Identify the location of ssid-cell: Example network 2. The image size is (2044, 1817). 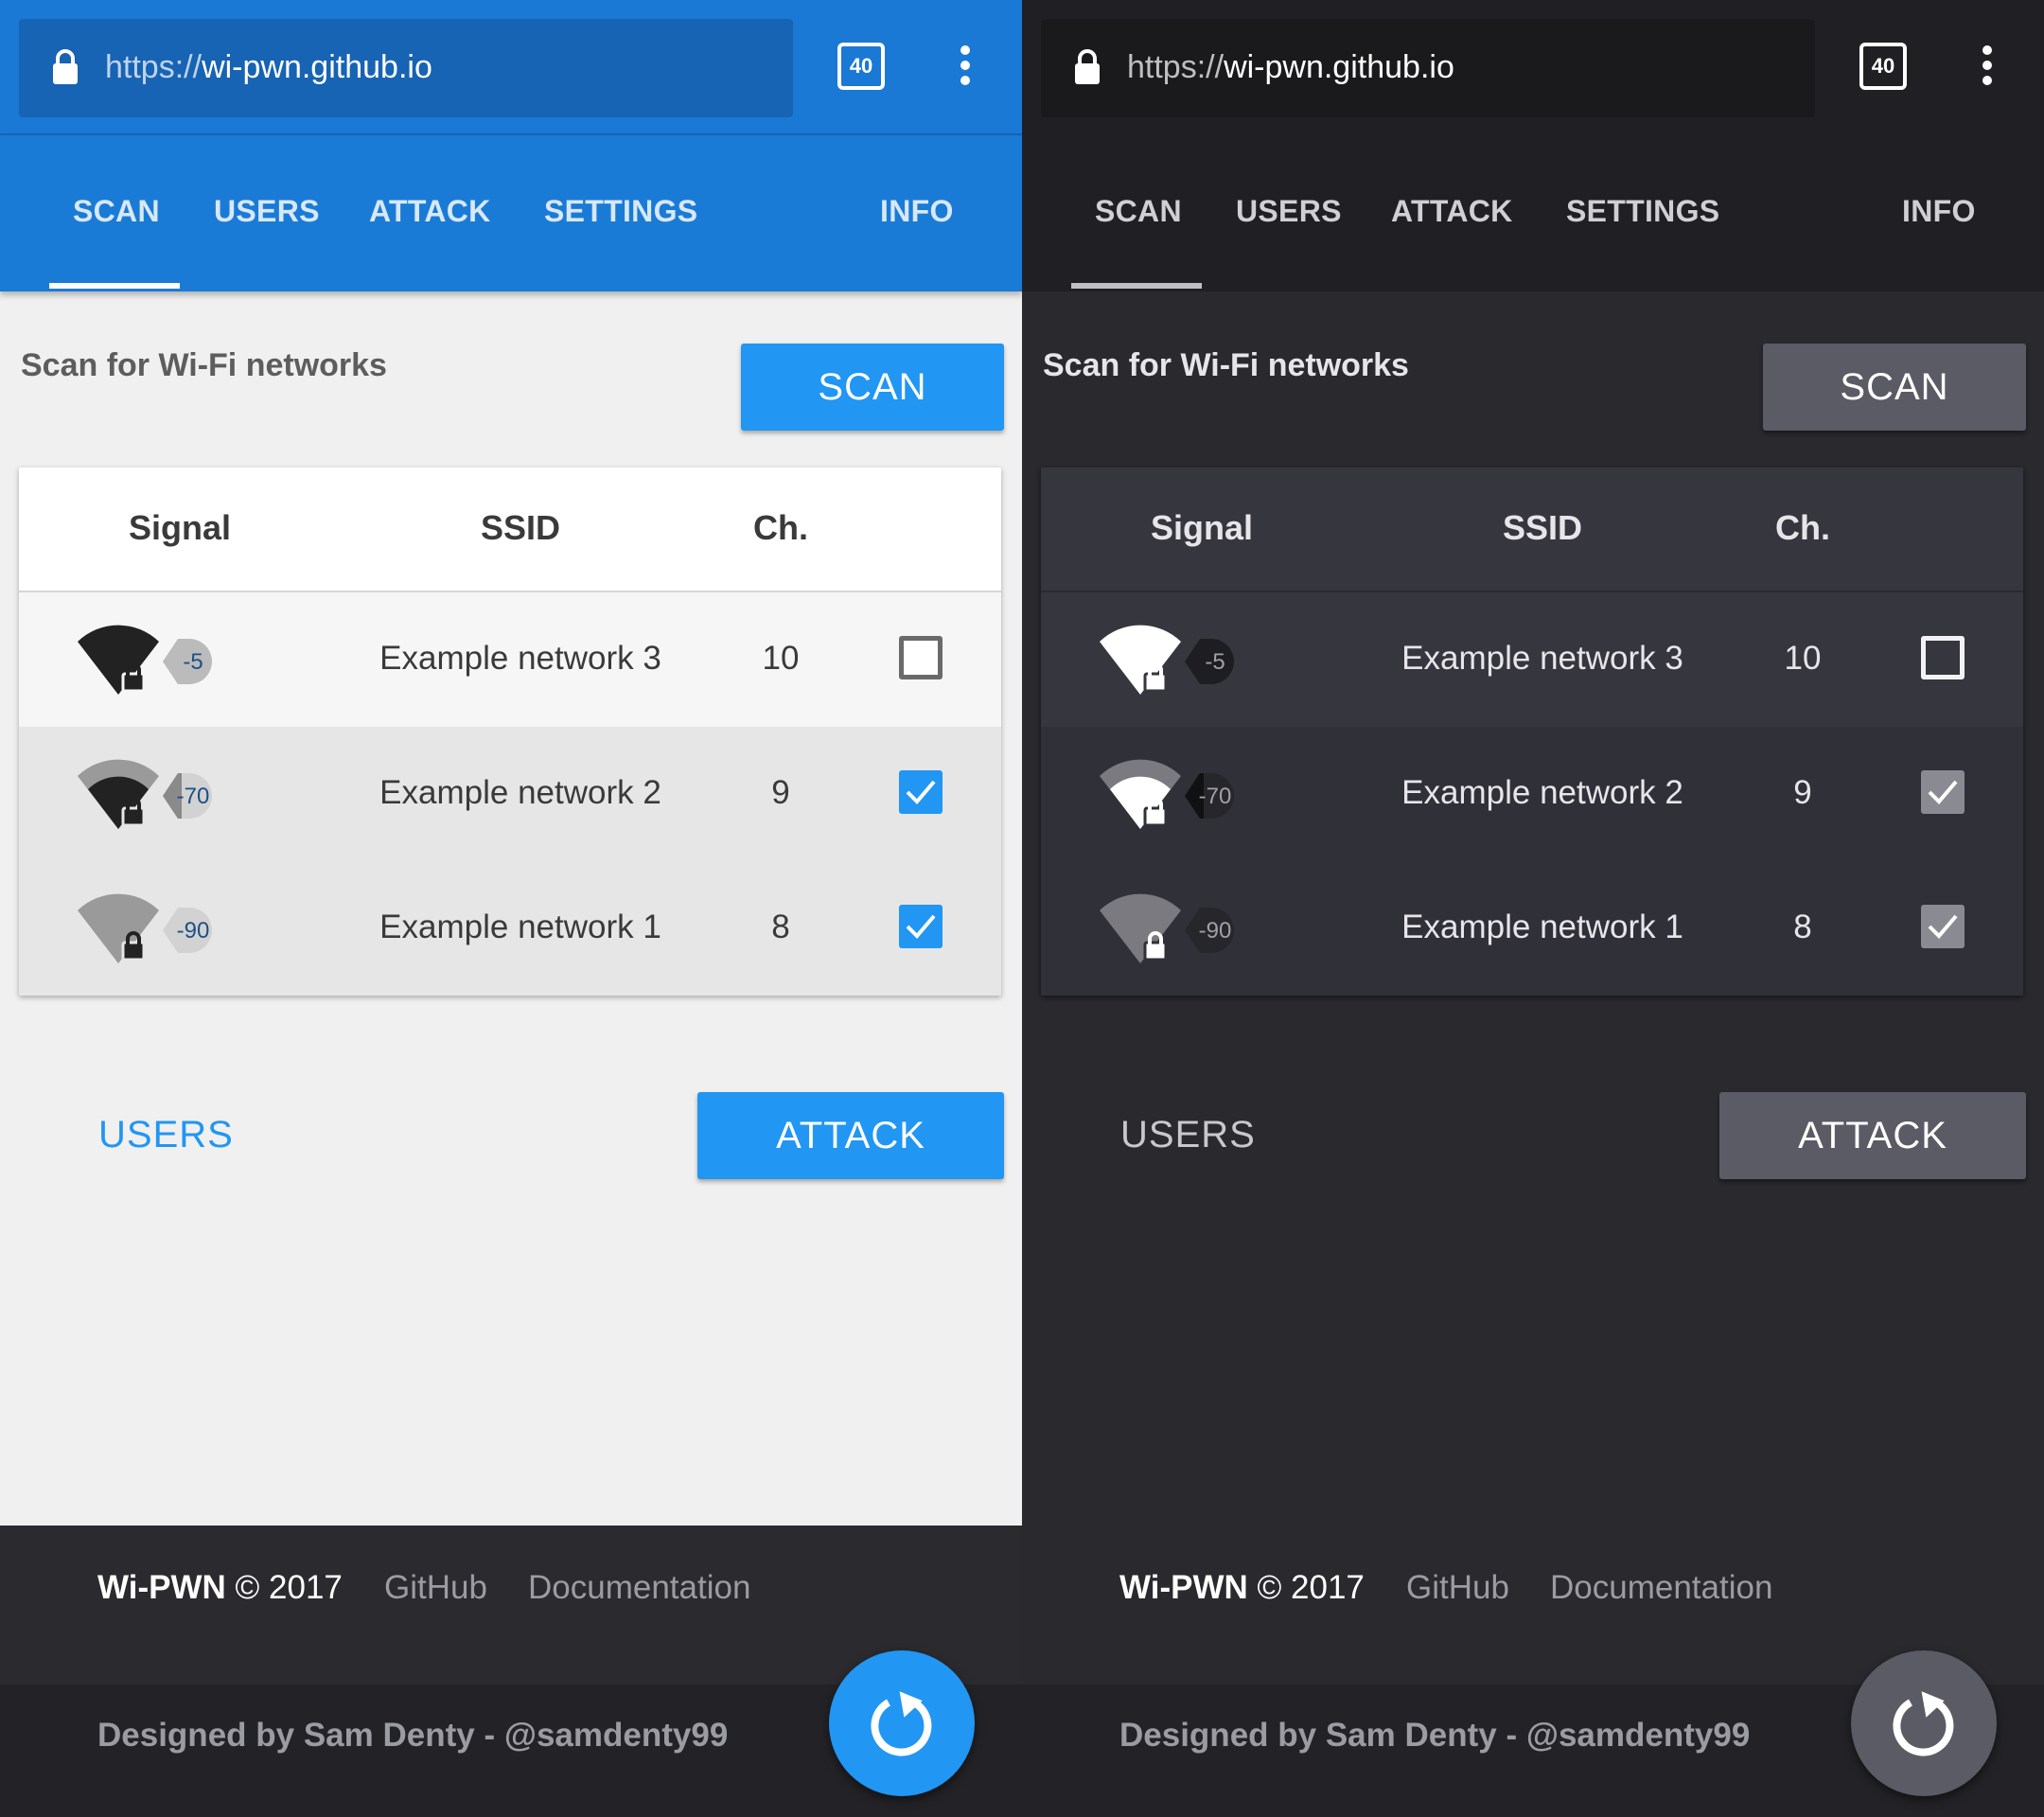
(1542, 792).